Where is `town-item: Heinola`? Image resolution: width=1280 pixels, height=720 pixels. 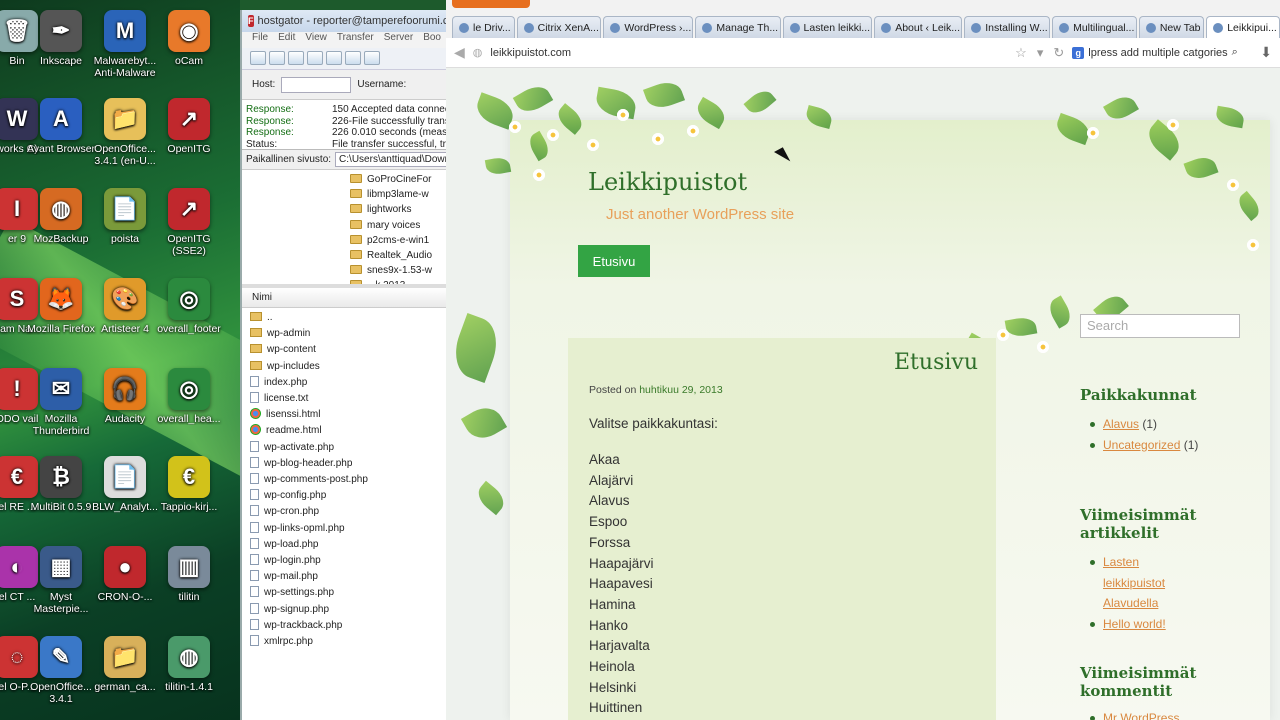
town-item: Heinola is located at coordinates (621, 667).